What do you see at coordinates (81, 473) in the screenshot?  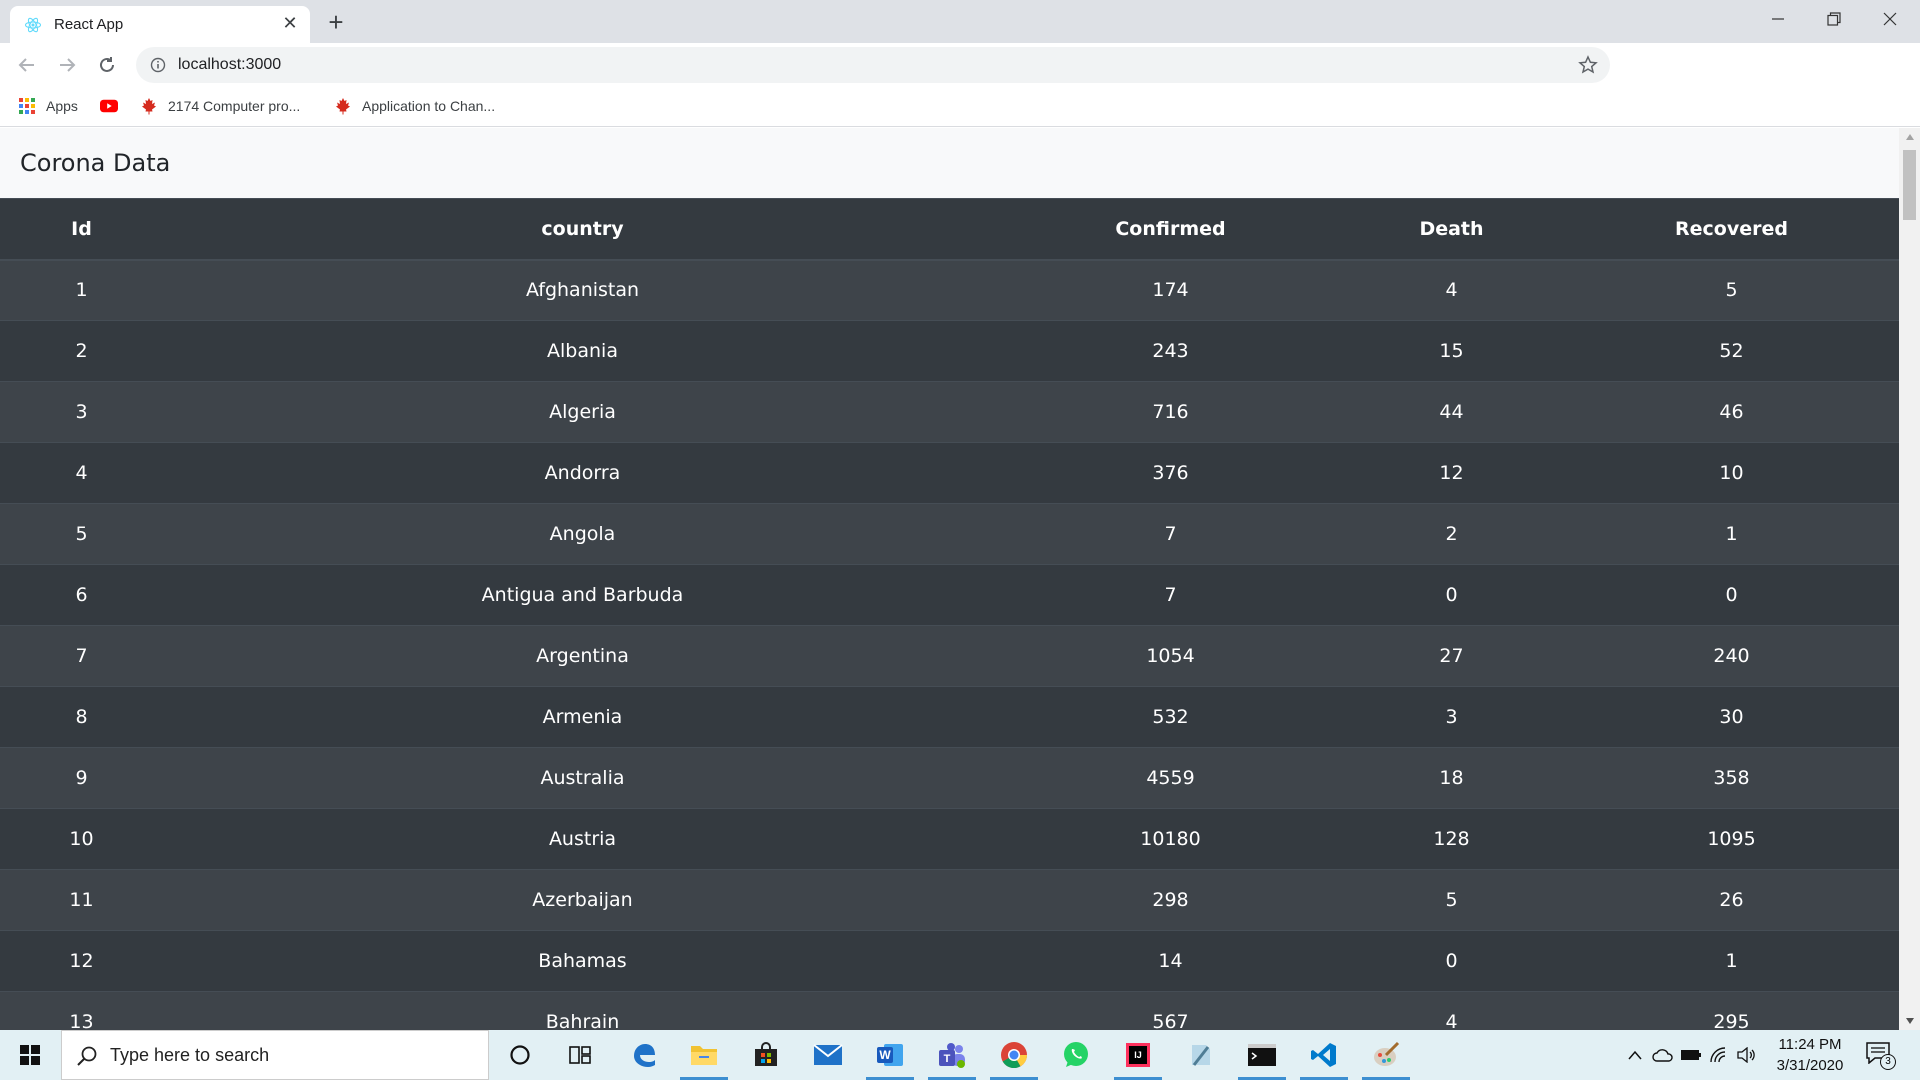 I see `cell-id: 4` at bounding box center [81, 473].